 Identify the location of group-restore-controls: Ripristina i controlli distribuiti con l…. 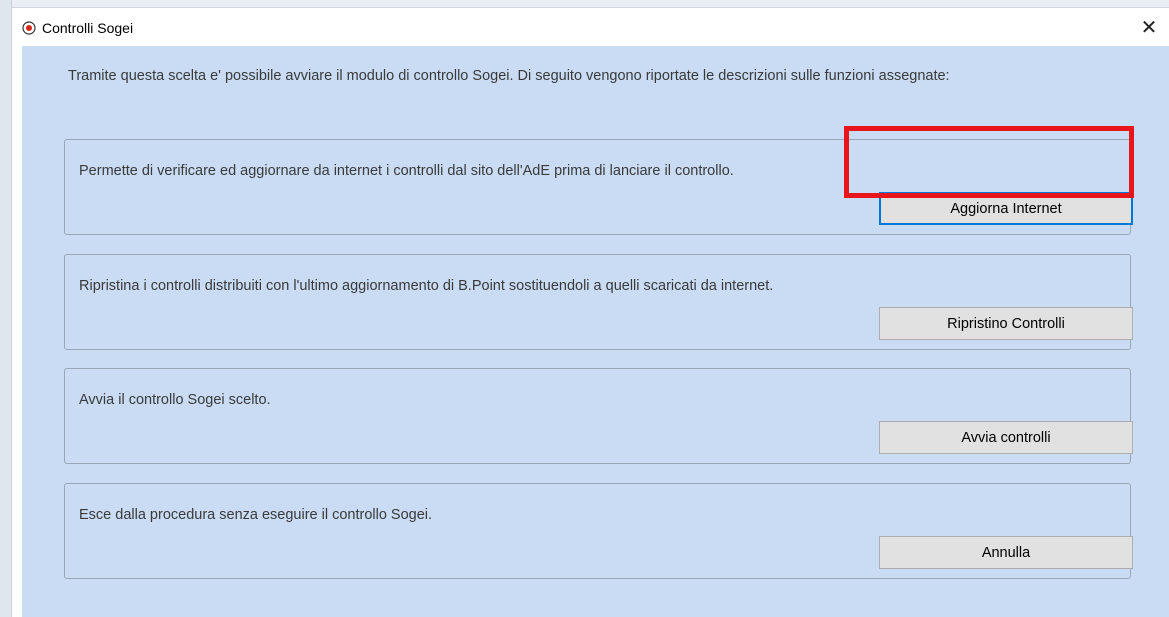
(598, 302).